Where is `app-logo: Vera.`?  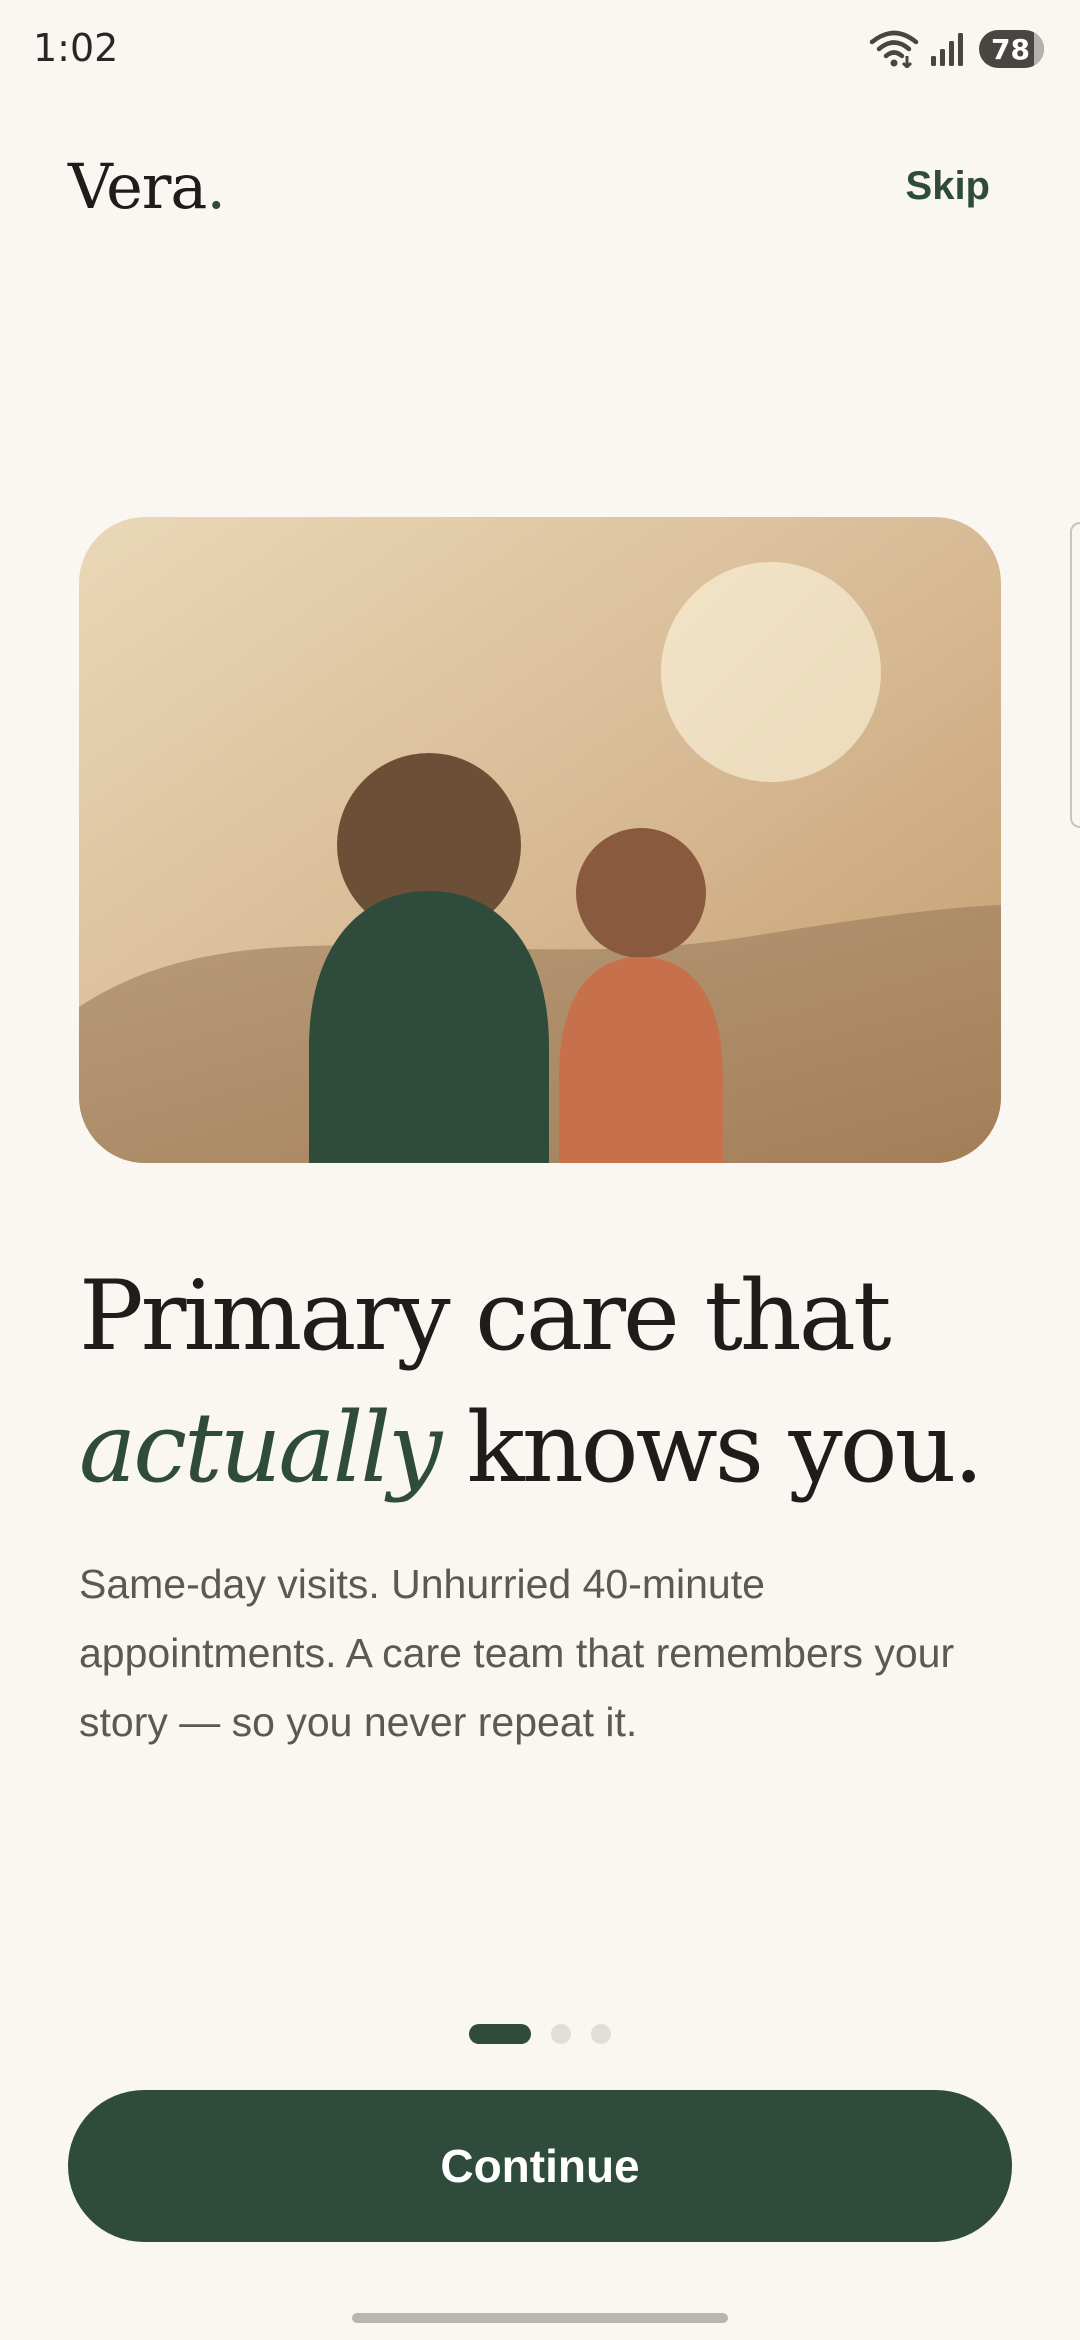
app-logo: Vera. is located at coordinates (147, 186).